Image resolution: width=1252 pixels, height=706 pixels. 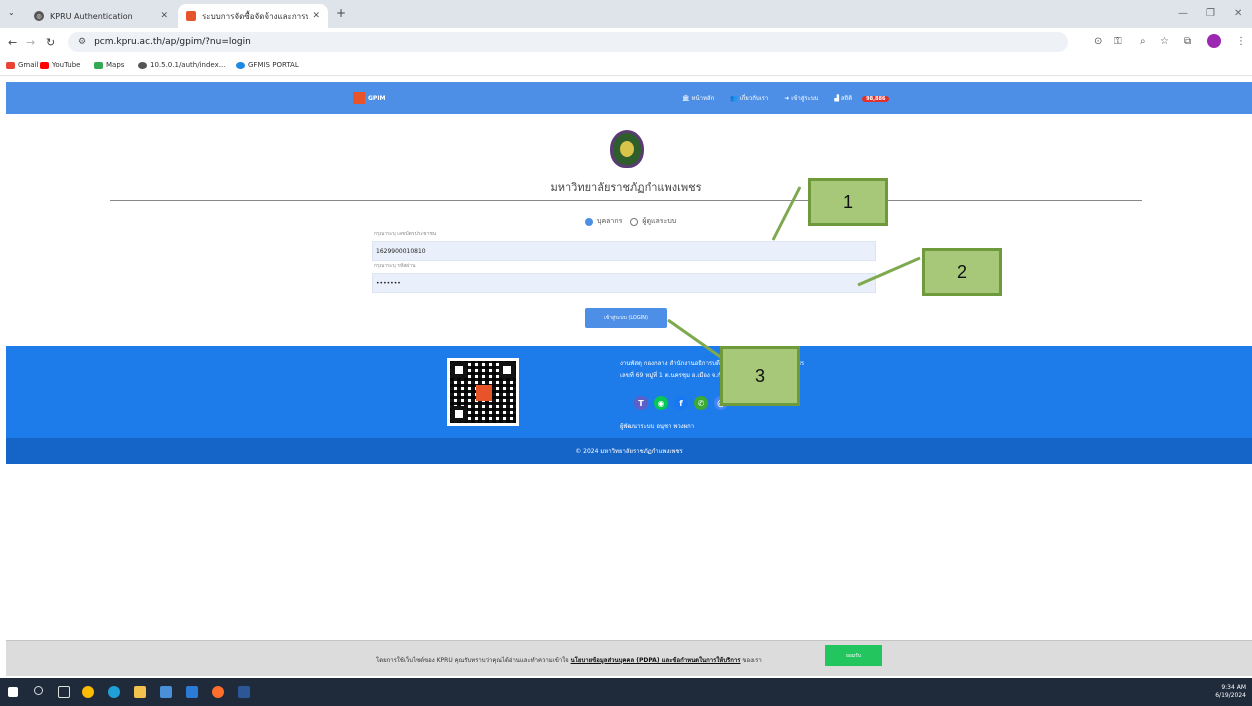 I want to click on minimize-icon: —, so click(x=1183, y=13).